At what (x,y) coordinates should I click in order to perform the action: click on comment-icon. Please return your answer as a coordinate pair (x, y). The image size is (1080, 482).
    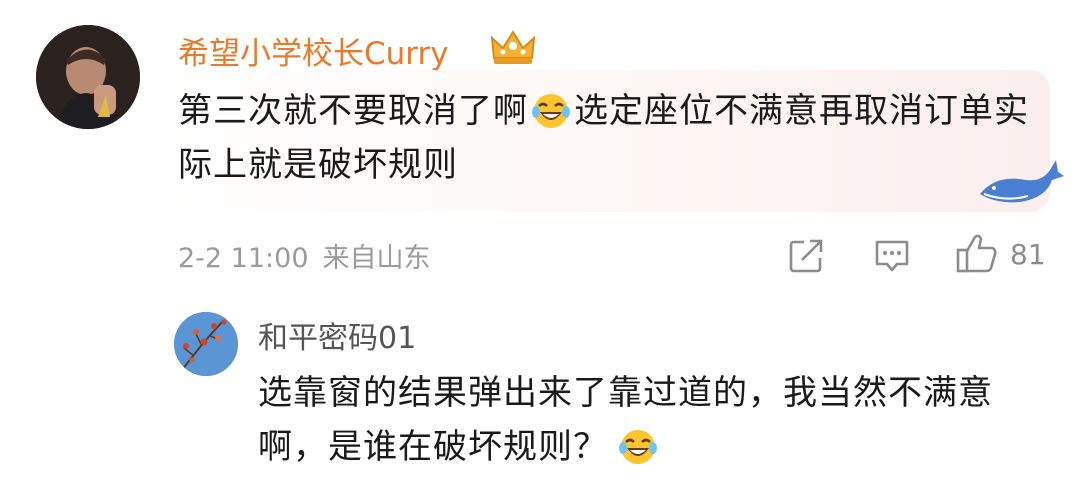
    Looking at the image, I should click on (892, 256).